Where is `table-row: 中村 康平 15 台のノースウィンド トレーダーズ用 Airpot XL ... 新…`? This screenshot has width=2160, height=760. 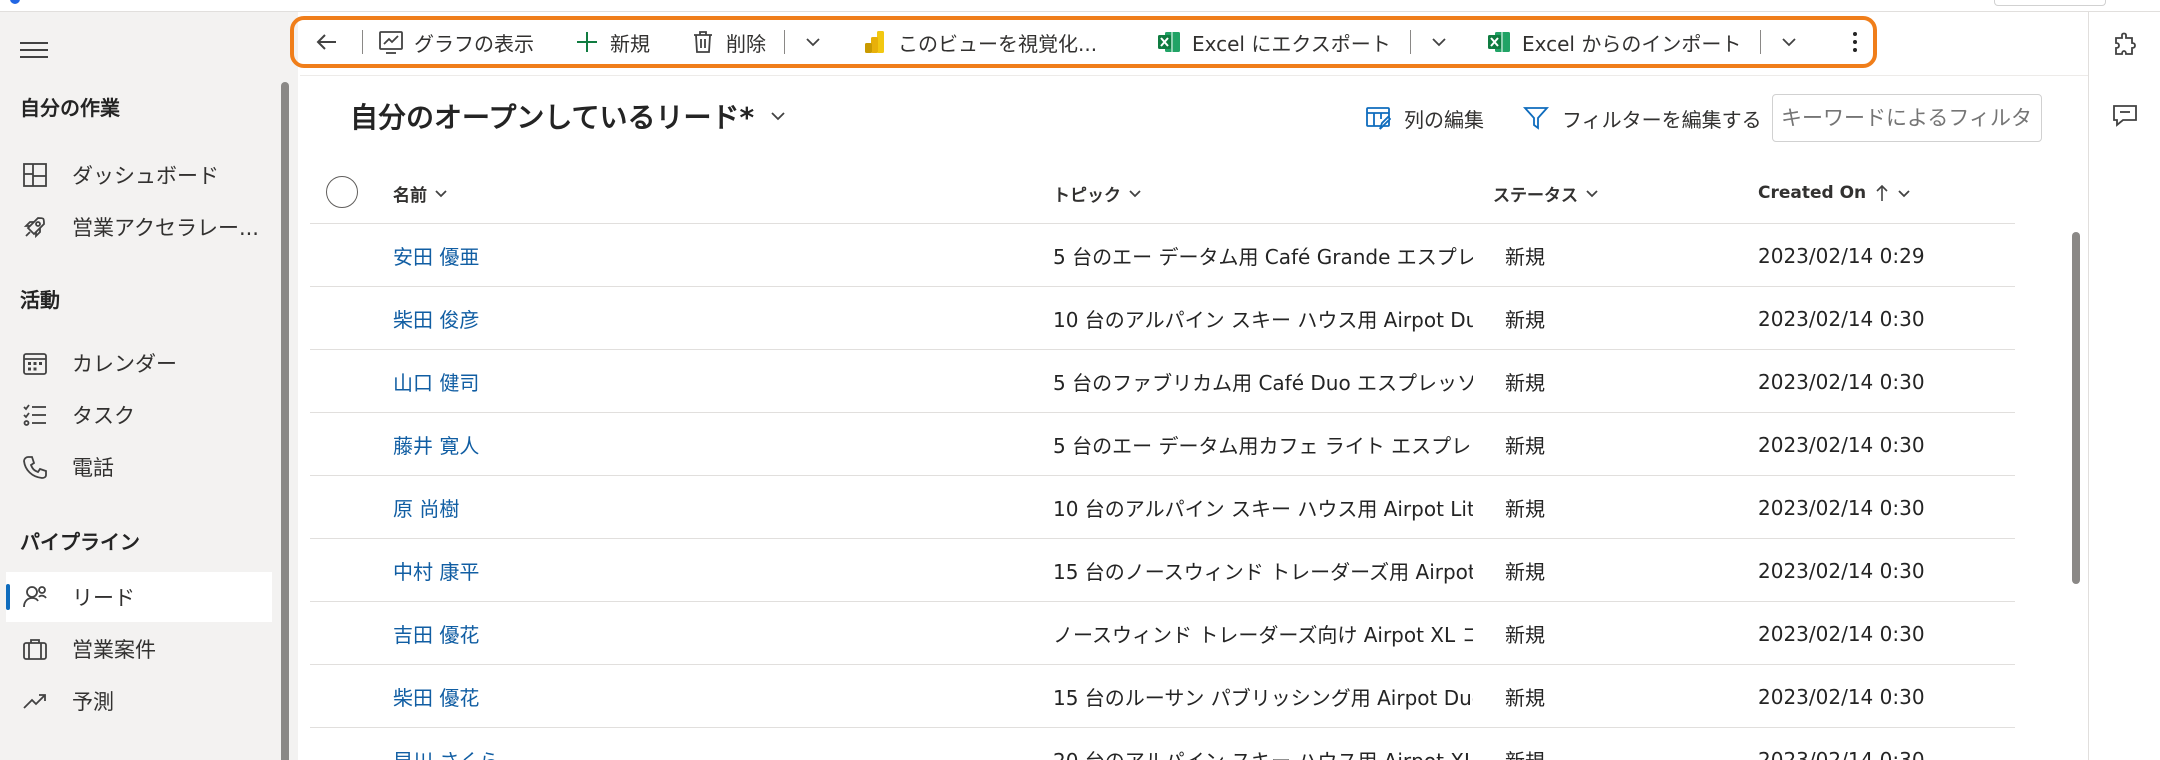 table-row: 中村 康平 15 台のノースウィンド トレーダーズ用 Airpot XL ... 新… is located at coordinates (1162, 570).